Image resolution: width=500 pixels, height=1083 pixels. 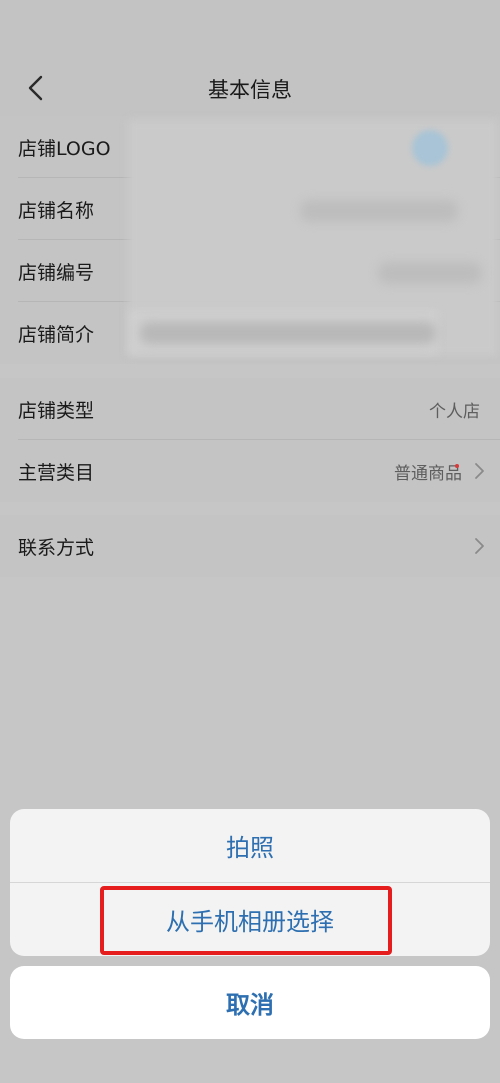 I want to click on contact-group: 联系方式, so click(x=250, y=546).